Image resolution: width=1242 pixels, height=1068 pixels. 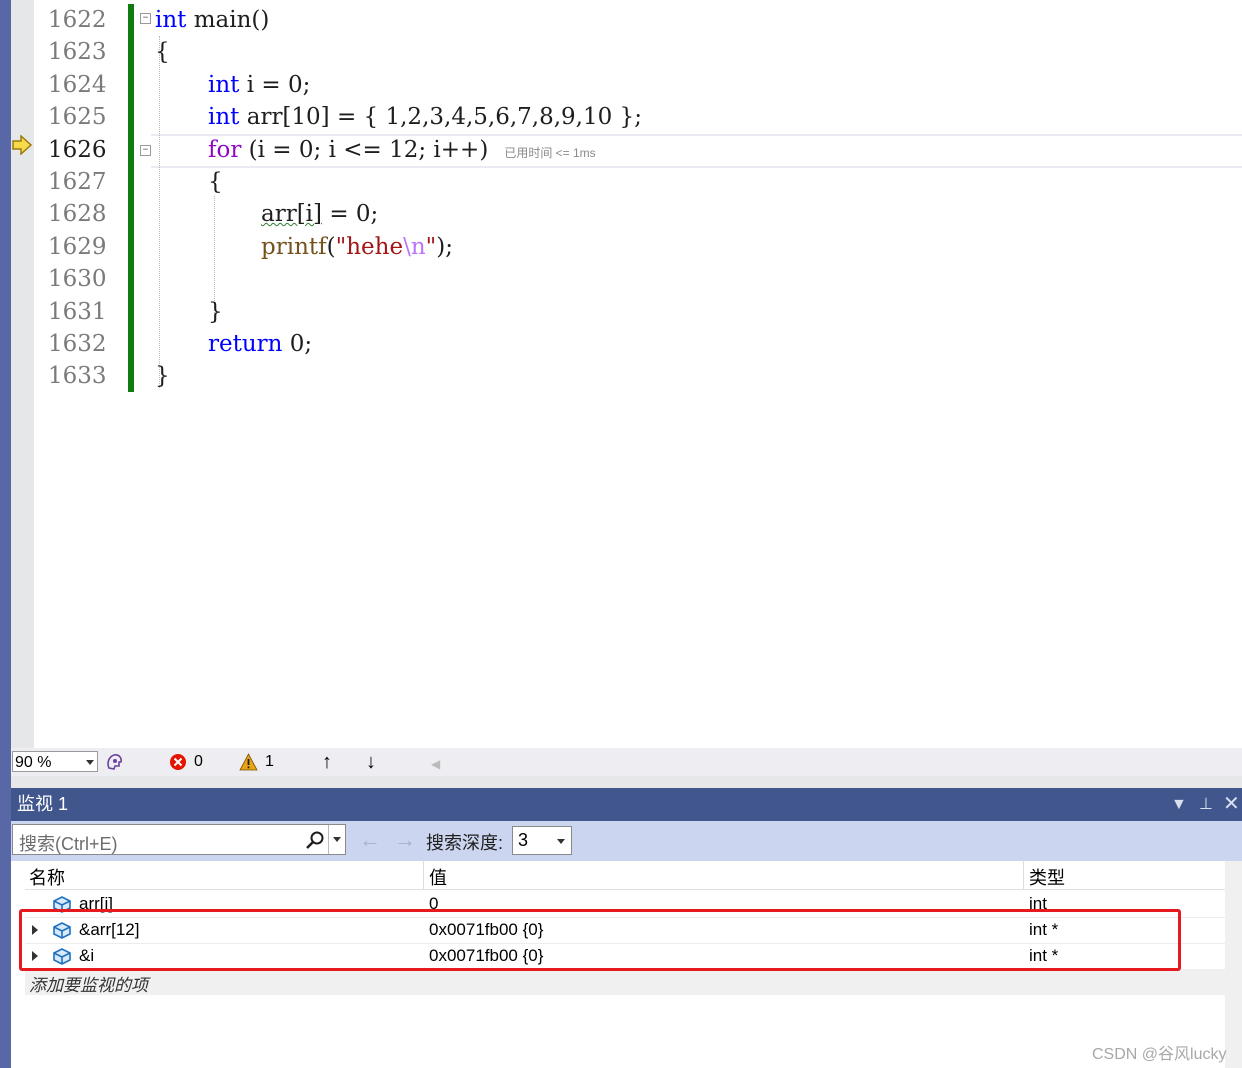 What do you see at coordinates (350, 214) in the screenshot?
I see `code-text: = 0;` at bounding box center [350, 214].